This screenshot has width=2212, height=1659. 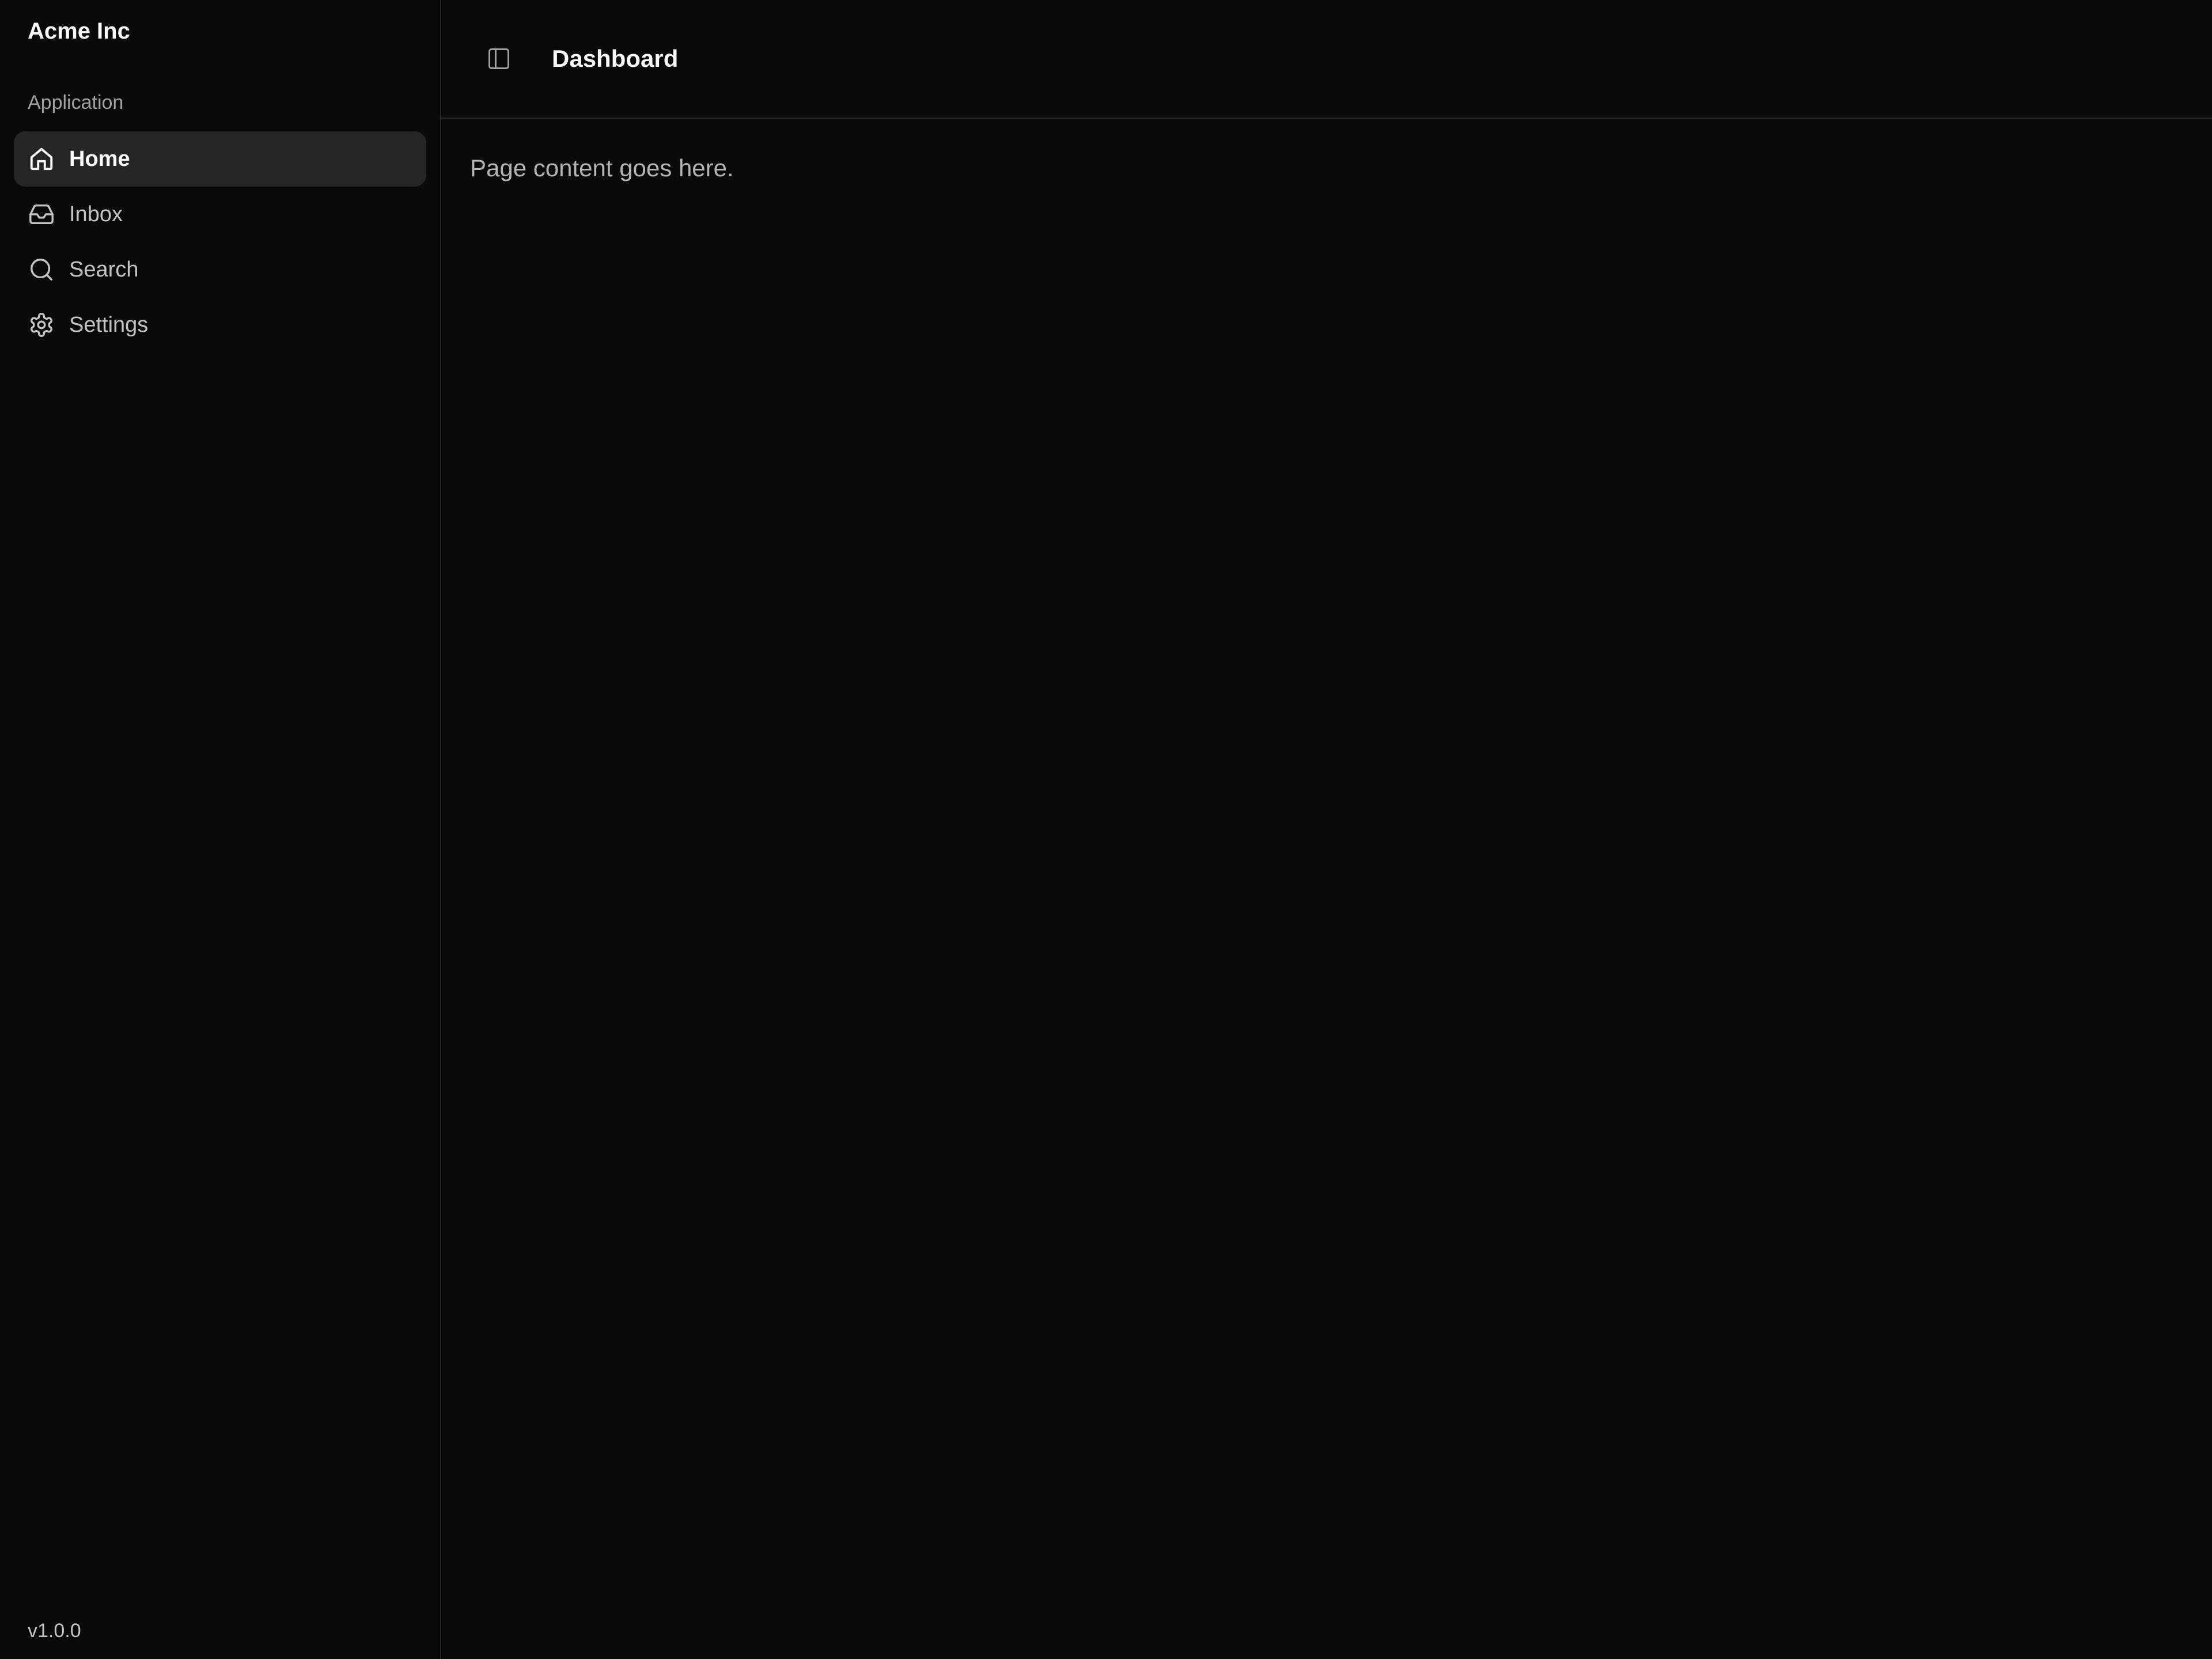 I want to click on inbox-icon, so click(x=41, y=214).